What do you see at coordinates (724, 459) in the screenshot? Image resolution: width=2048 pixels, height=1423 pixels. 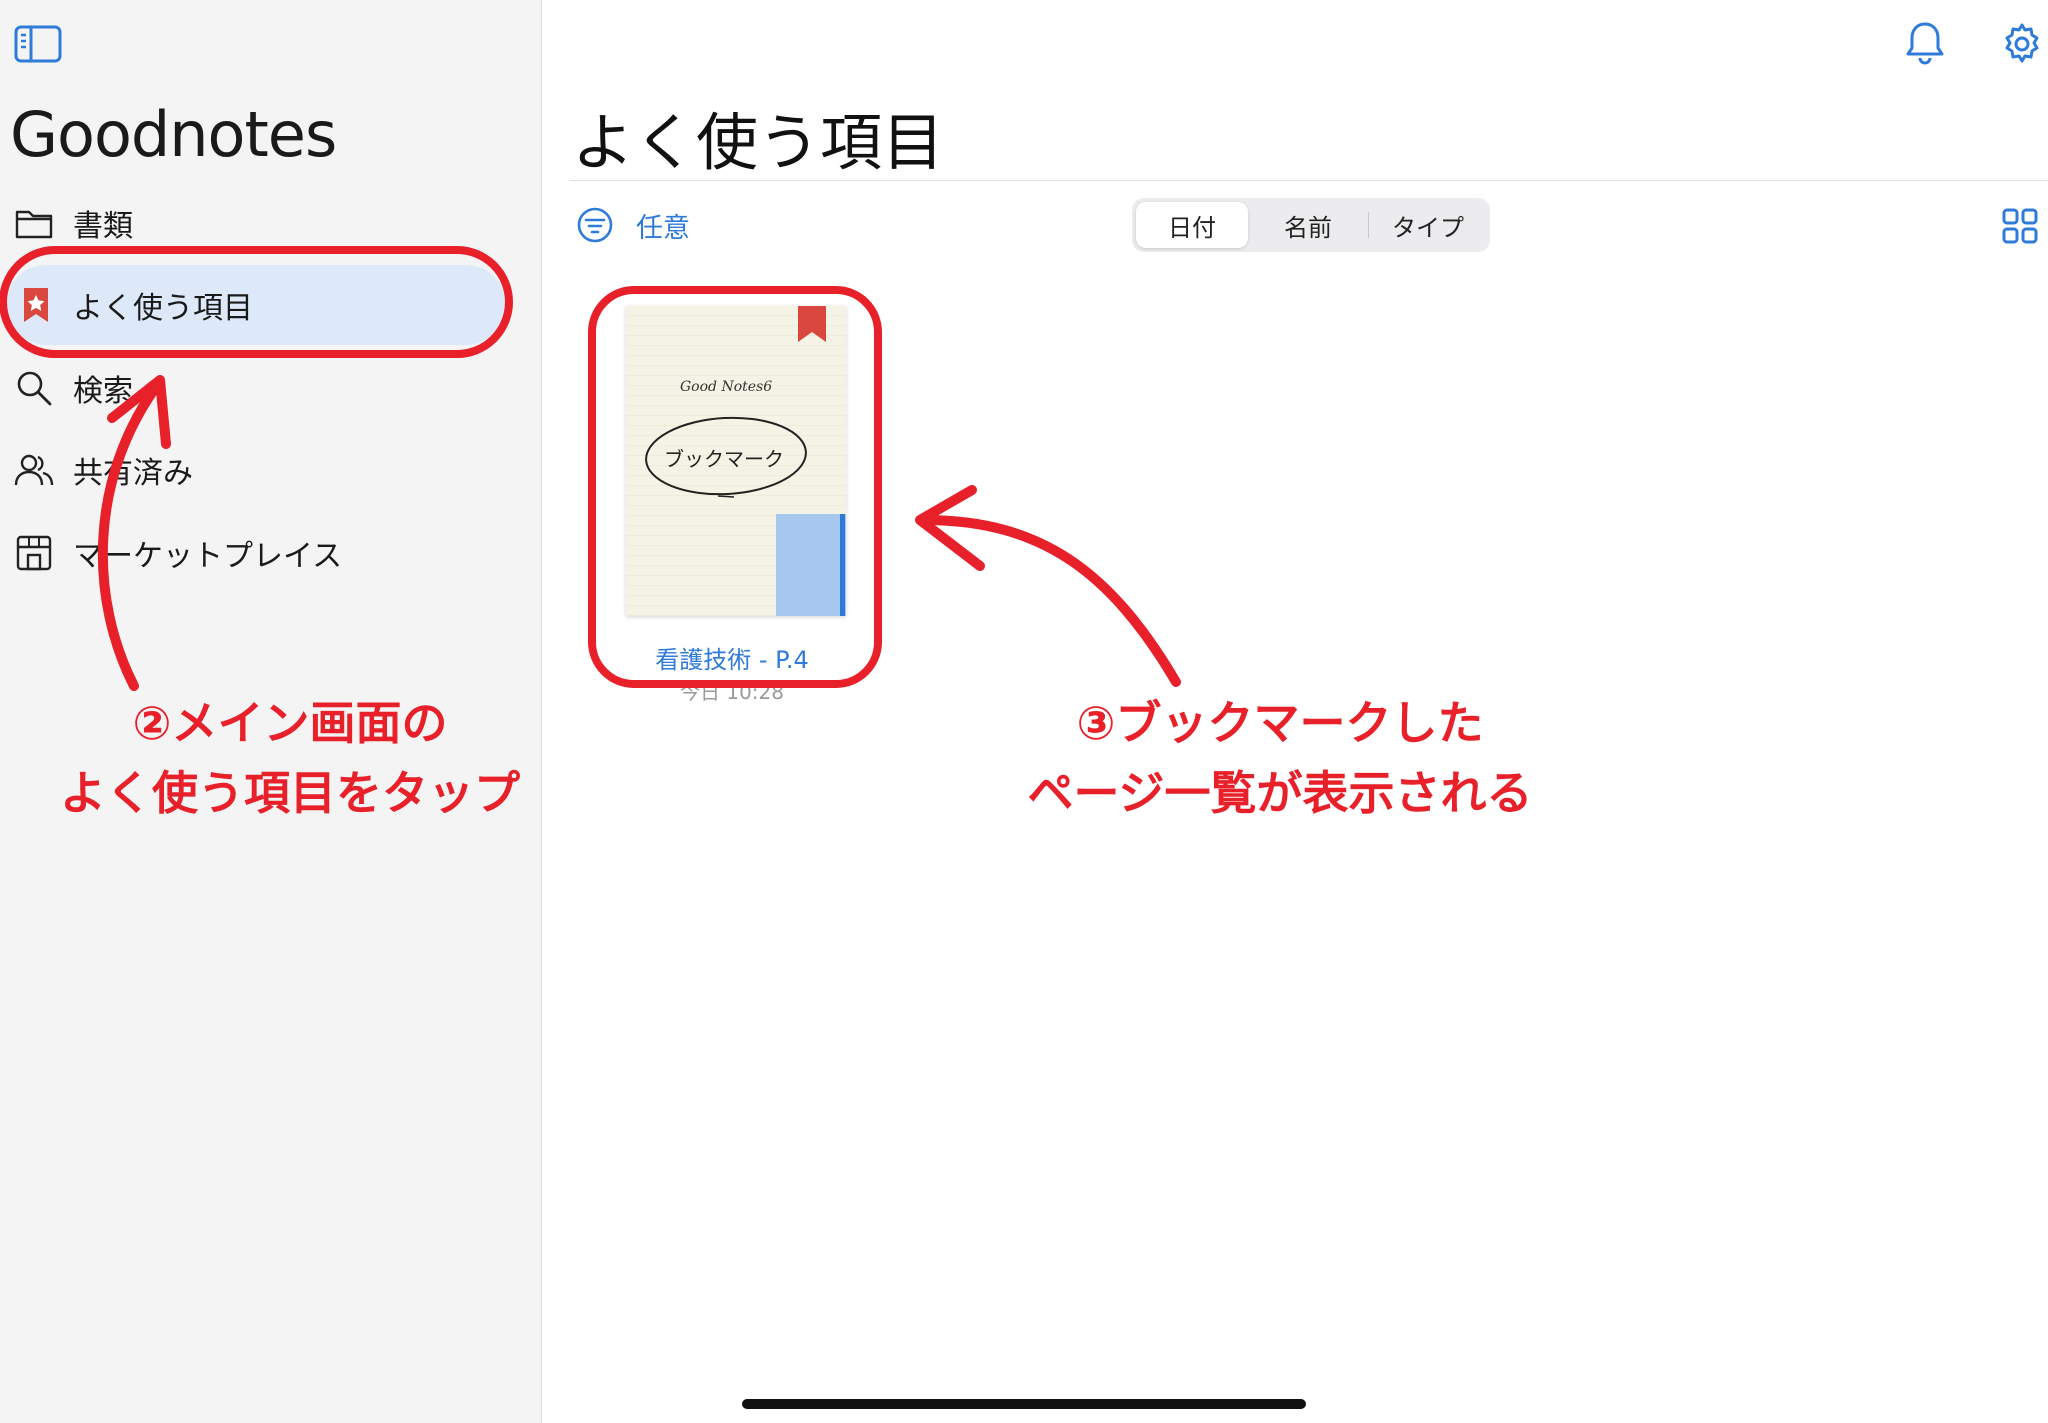 I see `thumbnail-body-text: ブックマーク` at bounding box center [724, 459].